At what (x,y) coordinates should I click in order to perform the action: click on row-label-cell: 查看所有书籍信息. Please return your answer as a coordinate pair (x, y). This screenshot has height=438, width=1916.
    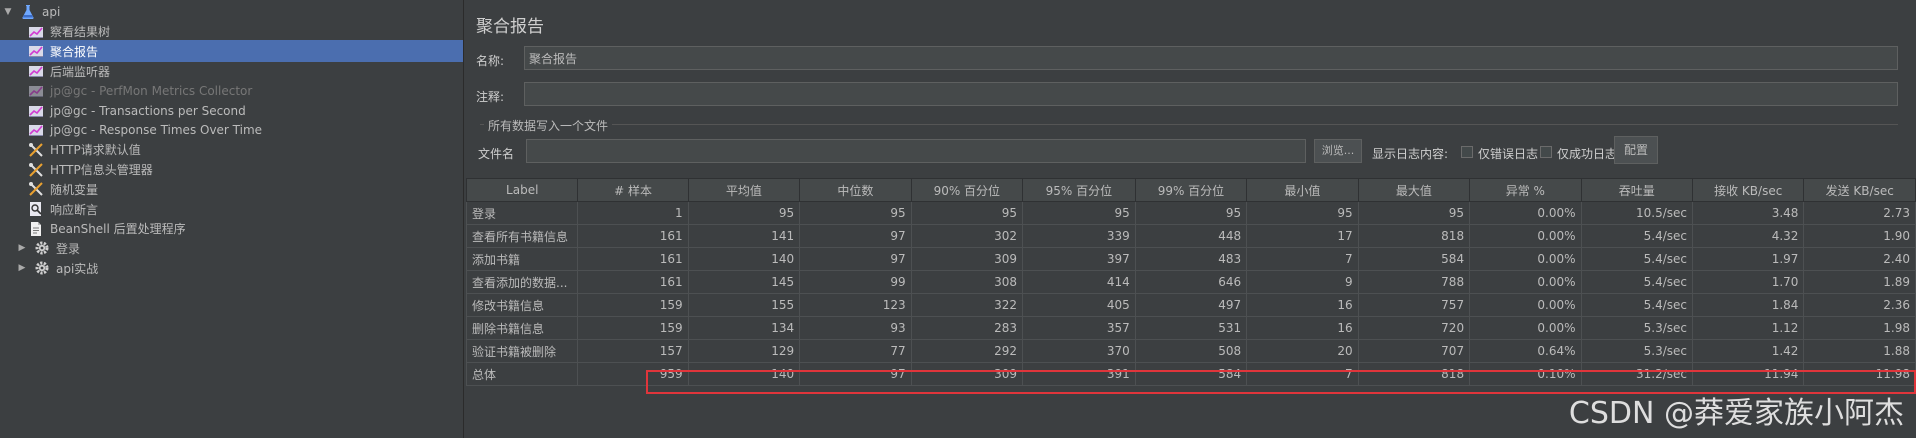
    Looking at the image, I should click on (522, 236).